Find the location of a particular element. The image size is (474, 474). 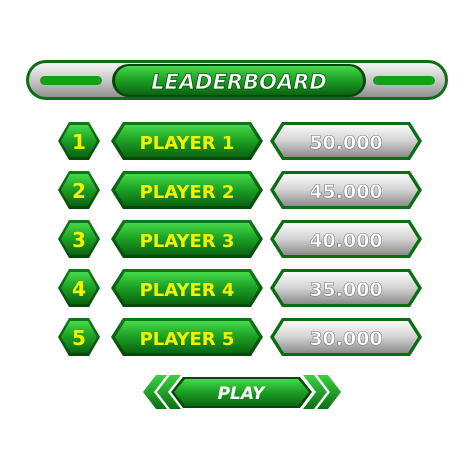

play-button-label: PLAY is located at coordinates (242, 394).